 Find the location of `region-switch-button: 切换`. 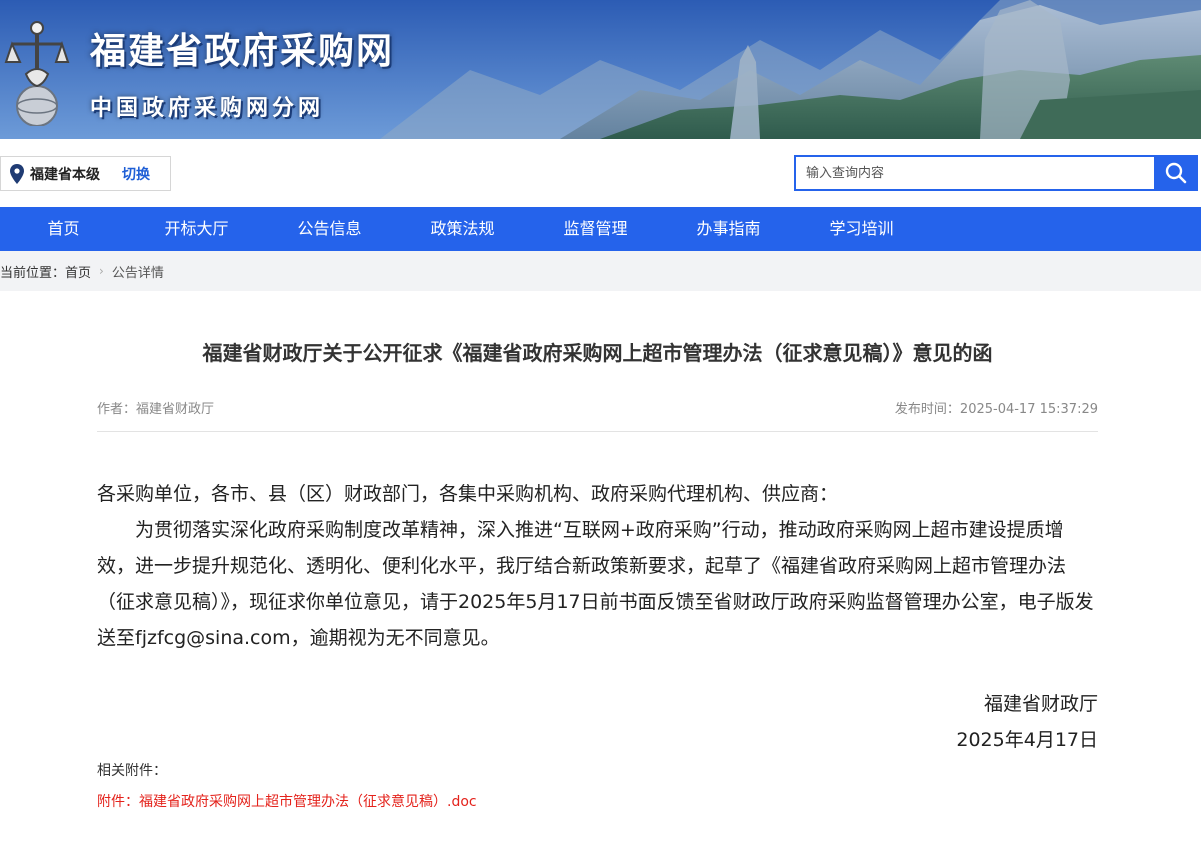

region-switch-button: 切换 is located at coordinates (136, 174).